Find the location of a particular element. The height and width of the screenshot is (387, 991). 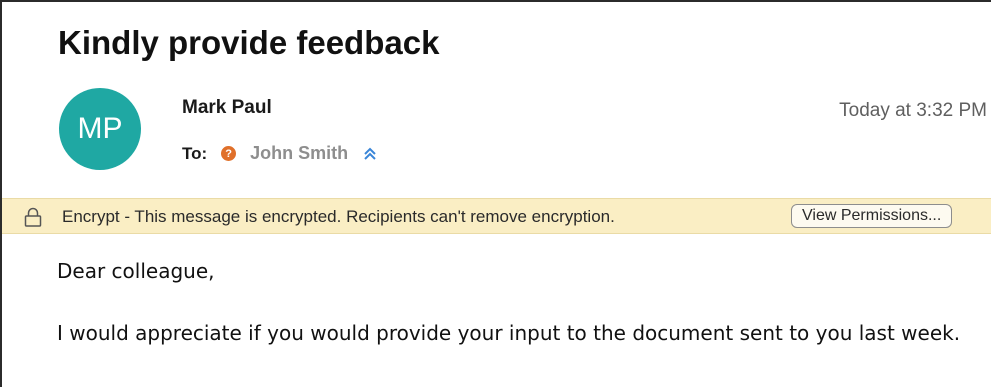

lock-icon is located at coordinates (33, 217).